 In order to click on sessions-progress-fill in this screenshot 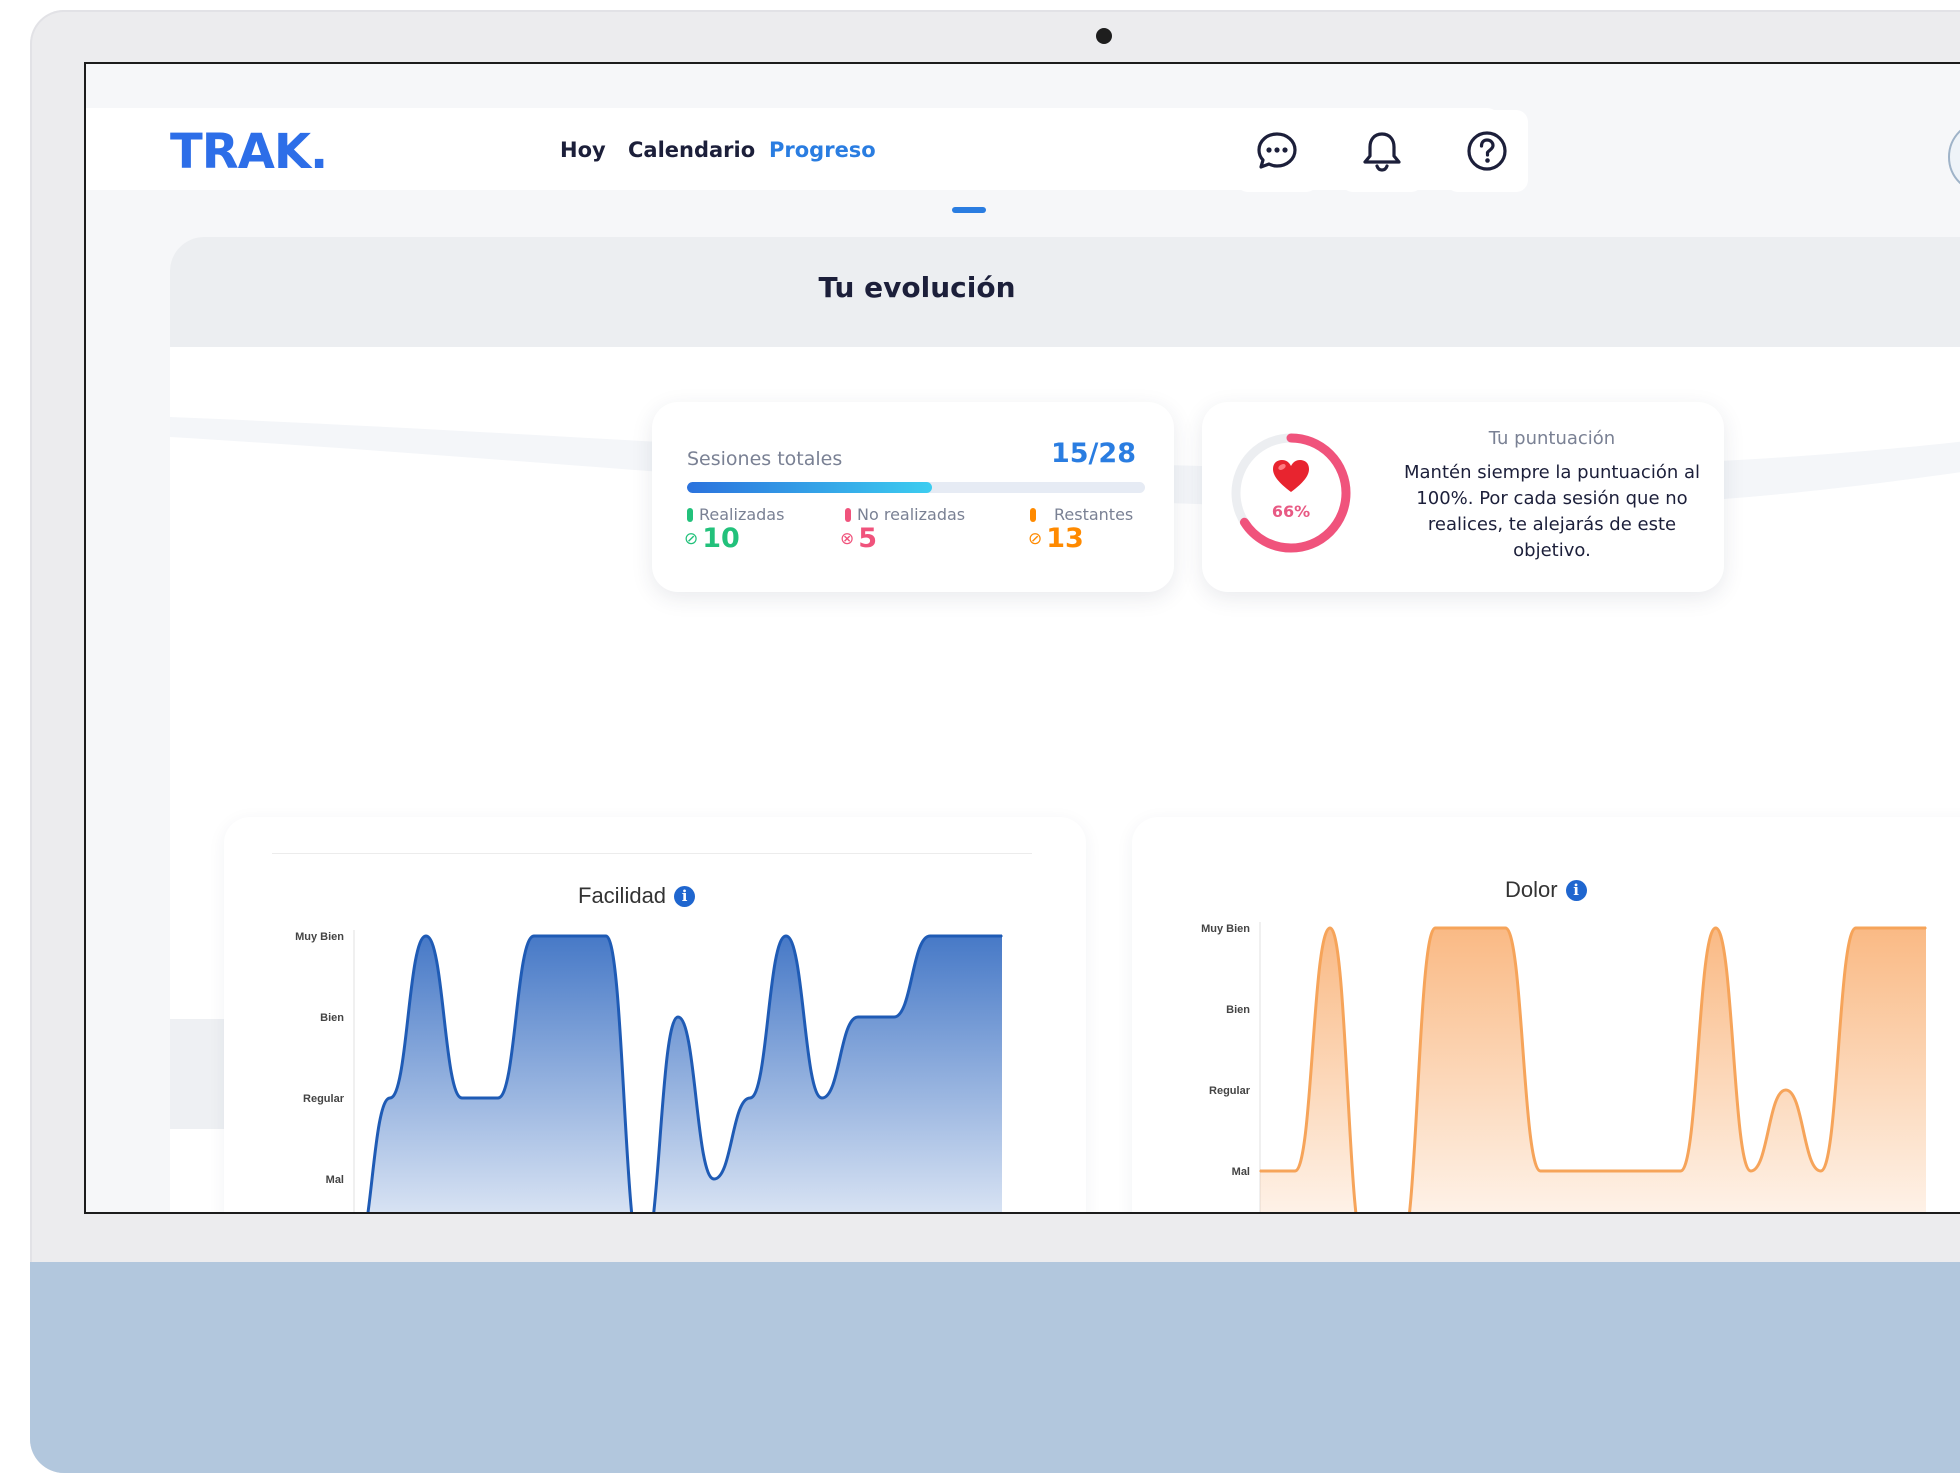, I will do `click(810, 487)`.